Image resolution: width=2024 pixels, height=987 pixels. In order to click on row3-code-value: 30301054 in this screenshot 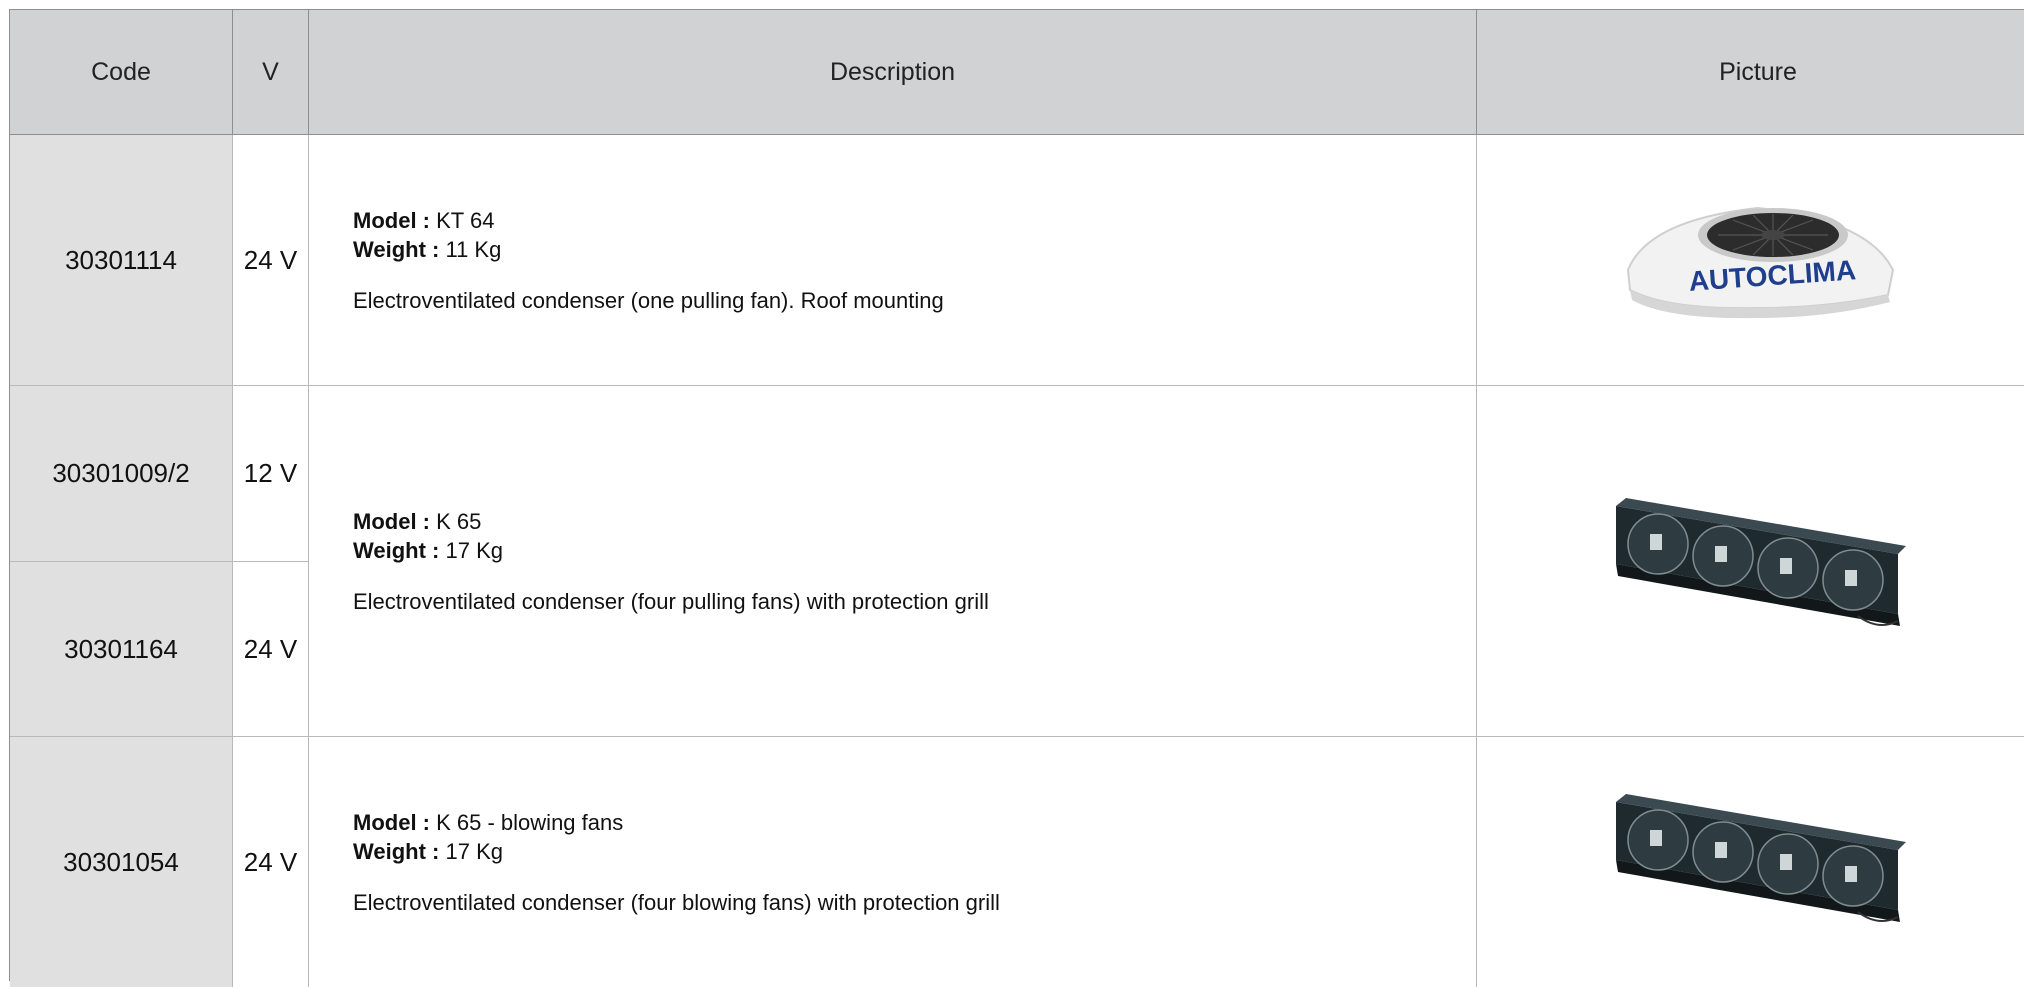, I will do `click(121, 861)`.